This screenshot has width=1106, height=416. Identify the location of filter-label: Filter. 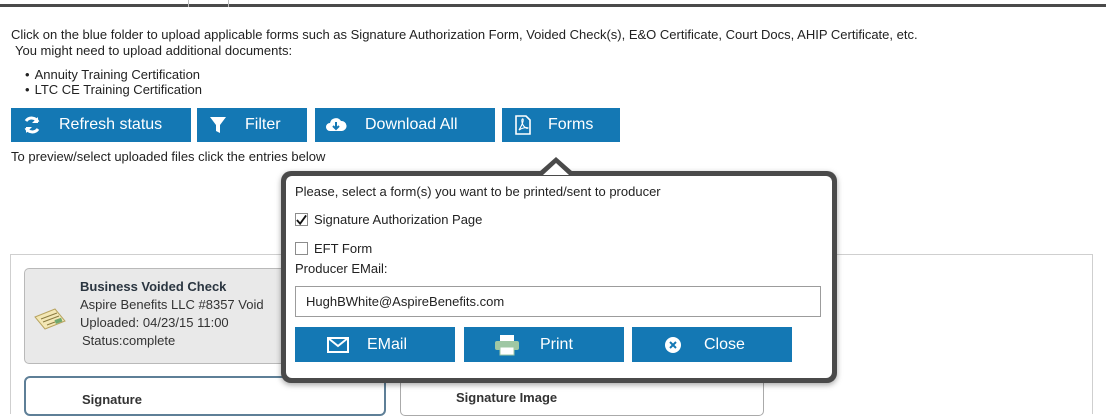
(263, 124).